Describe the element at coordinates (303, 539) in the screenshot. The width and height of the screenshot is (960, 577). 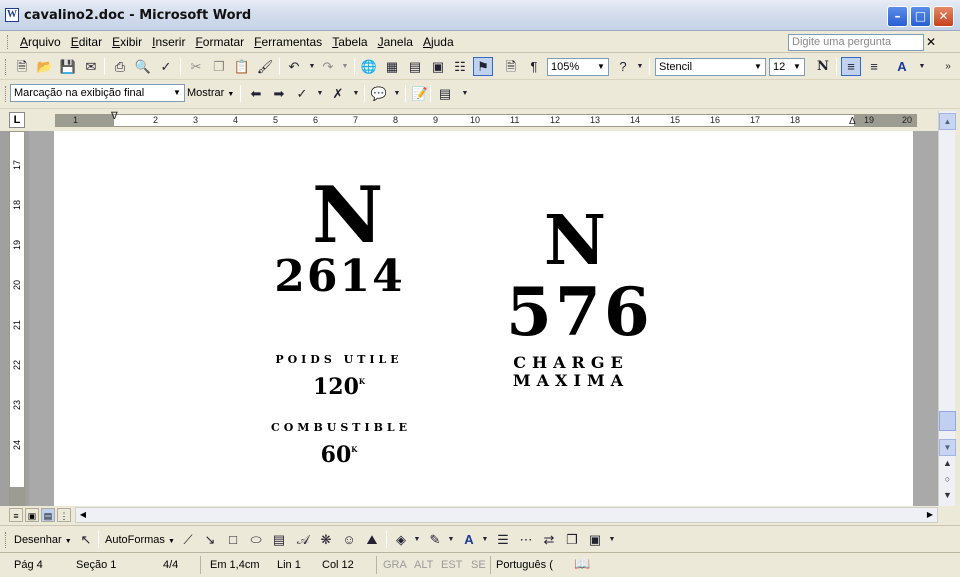
I see `wordart-icon: 𝒜` at that location.